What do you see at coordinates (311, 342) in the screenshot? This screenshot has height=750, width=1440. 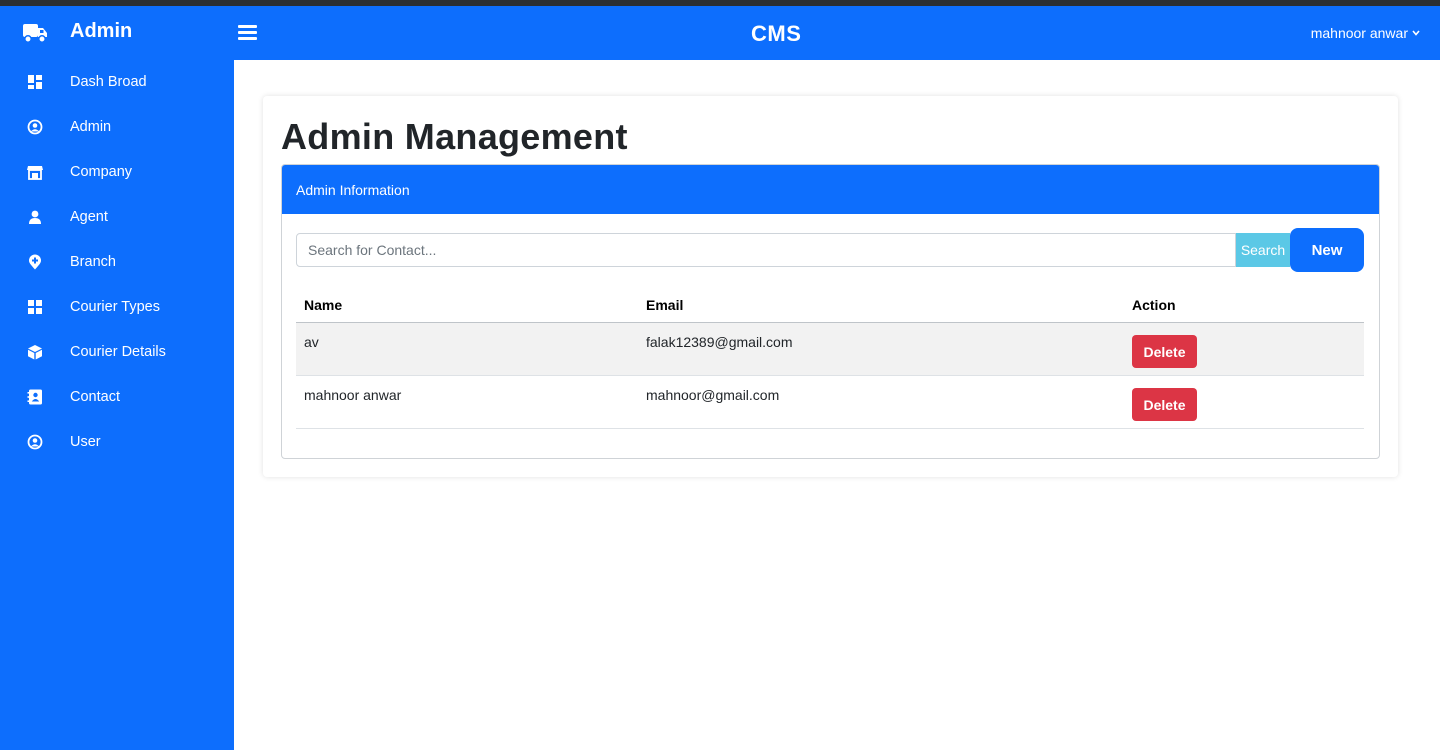 I see `cell-name: av` at bounding box center [311, 342].